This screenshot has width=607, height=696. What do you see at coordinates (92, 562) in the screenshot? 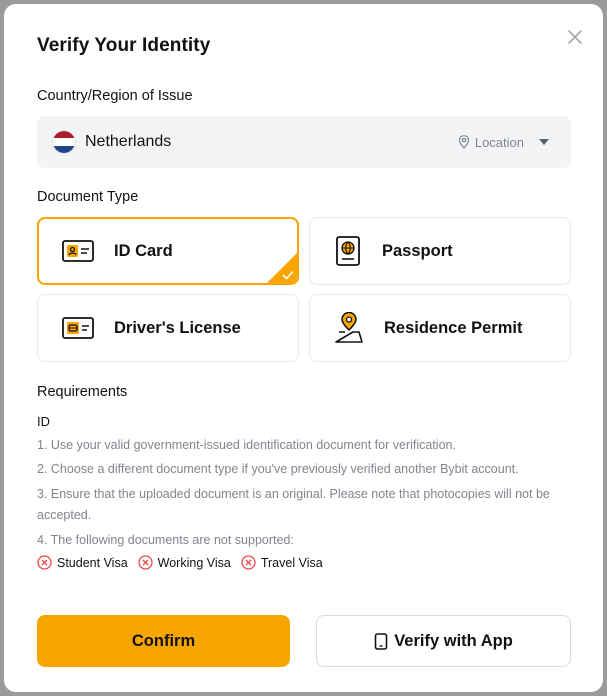
I see `unsupported-label: Student Visa` at bounding box center [92, 562].